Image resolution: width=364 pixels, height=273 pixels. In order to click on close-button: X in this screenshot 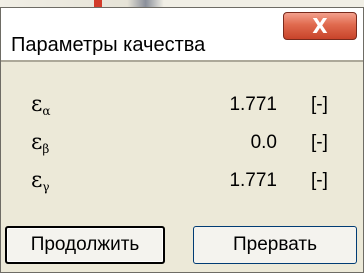, I will do `click(320, 26)`.